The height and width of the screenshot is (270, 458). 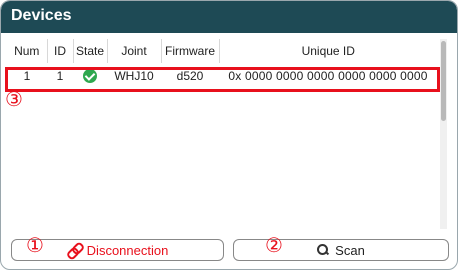 What do you see at coordinates (190, 76) in the screenshot?
I see `cell-firmware: d520` at bounding box center [190, 76].